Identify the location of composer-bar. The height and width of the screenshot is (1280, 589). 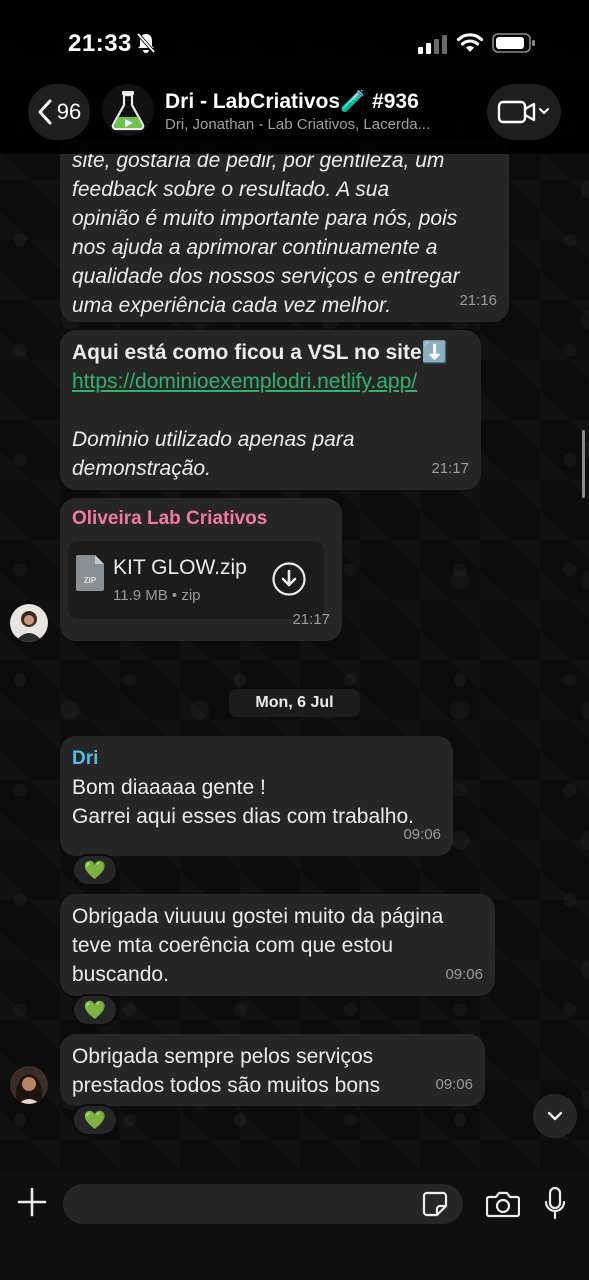
(294, 1225).